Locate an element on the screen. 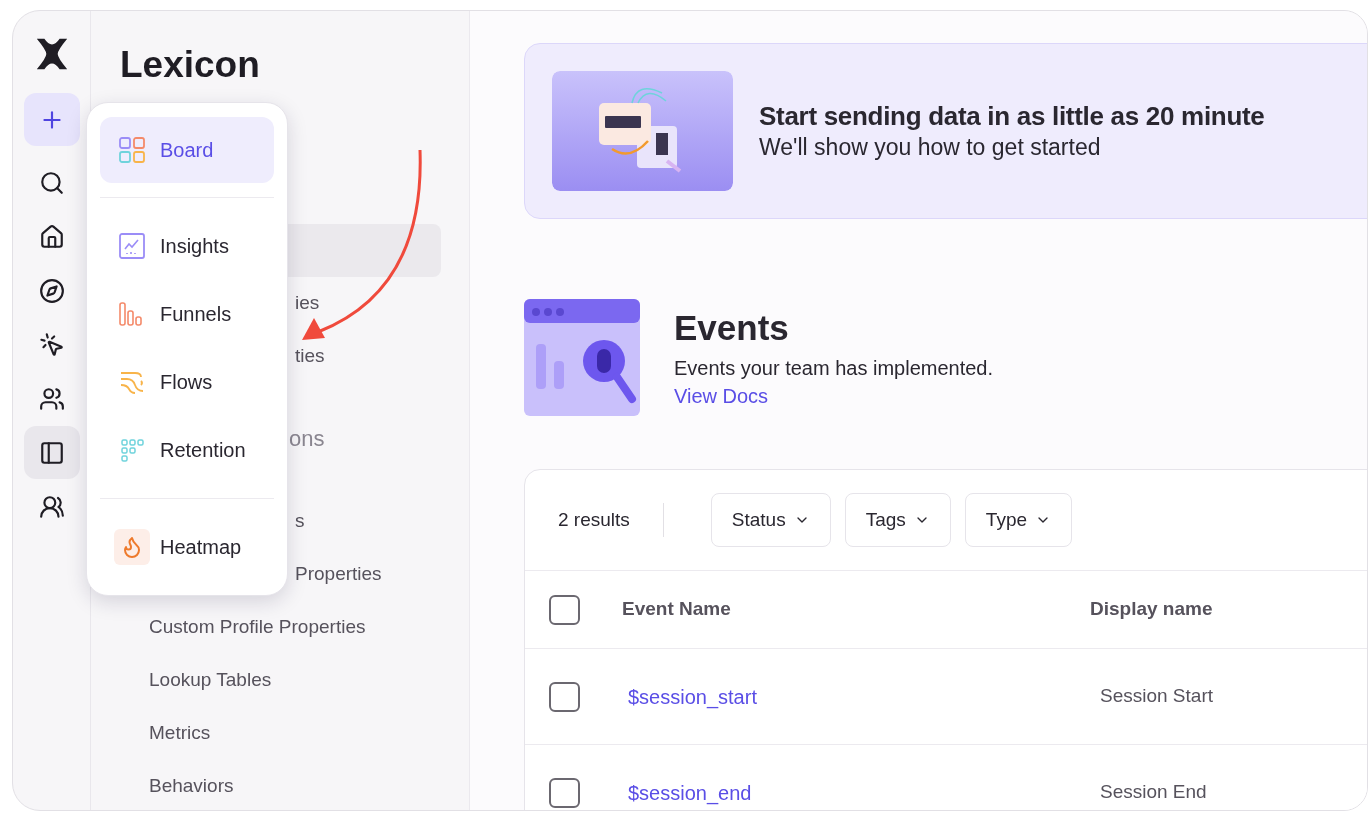  nav-item: Custom Profile Properties is located at coordinates (271, 627).